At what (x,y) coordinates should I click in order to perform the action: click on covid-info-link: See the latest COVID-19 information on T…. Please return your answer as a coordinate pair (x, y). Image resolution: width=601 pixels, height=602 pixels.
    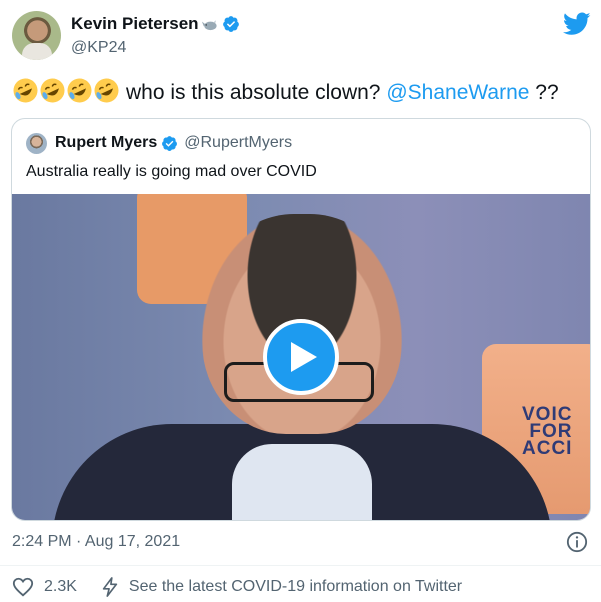
    Looking at the image, I should click on (281, 587).